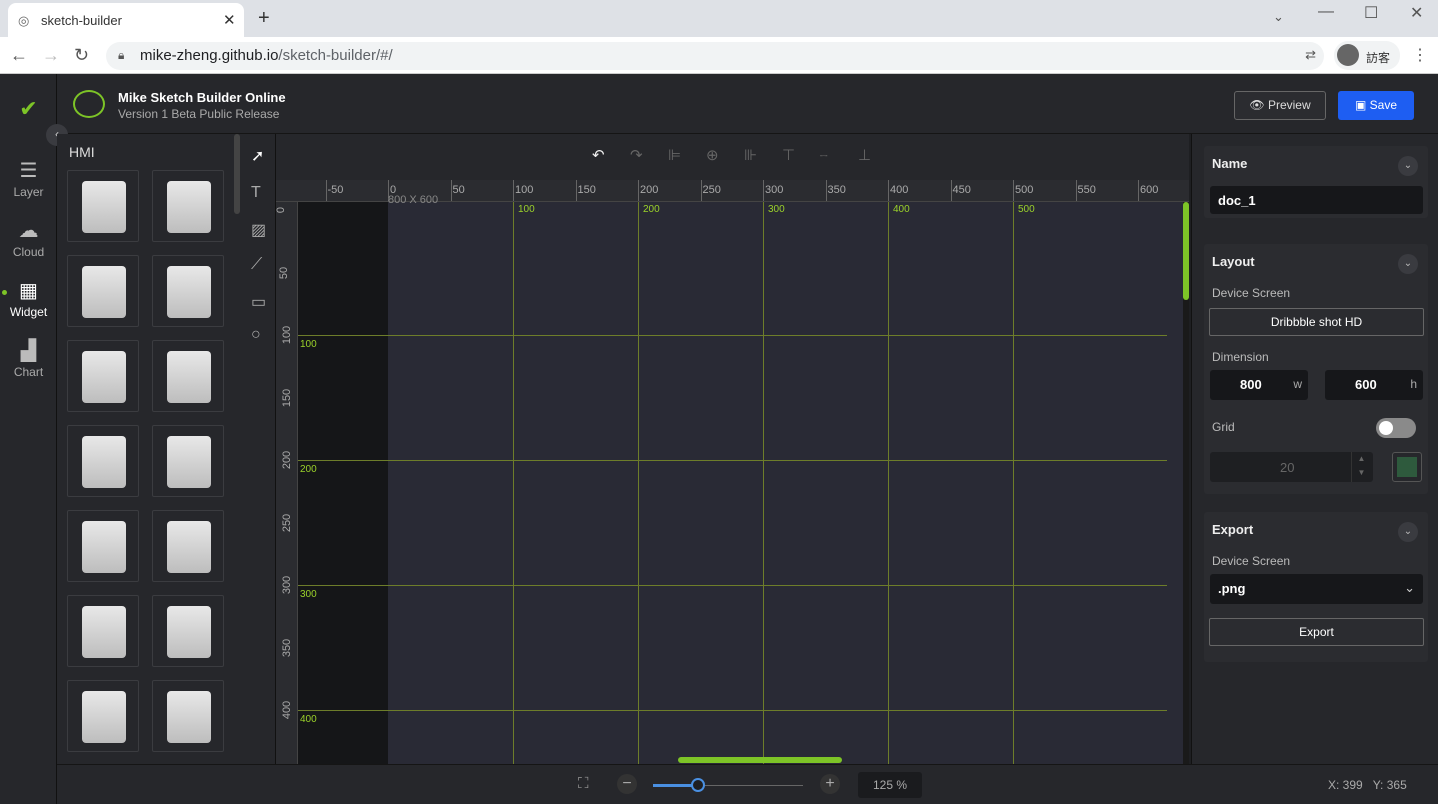 The height and width of the screenshot is (804, 1438). Describe the element at coordinates (1326, 12) in the screenshot. I see `minimize-icon: —` at that location.